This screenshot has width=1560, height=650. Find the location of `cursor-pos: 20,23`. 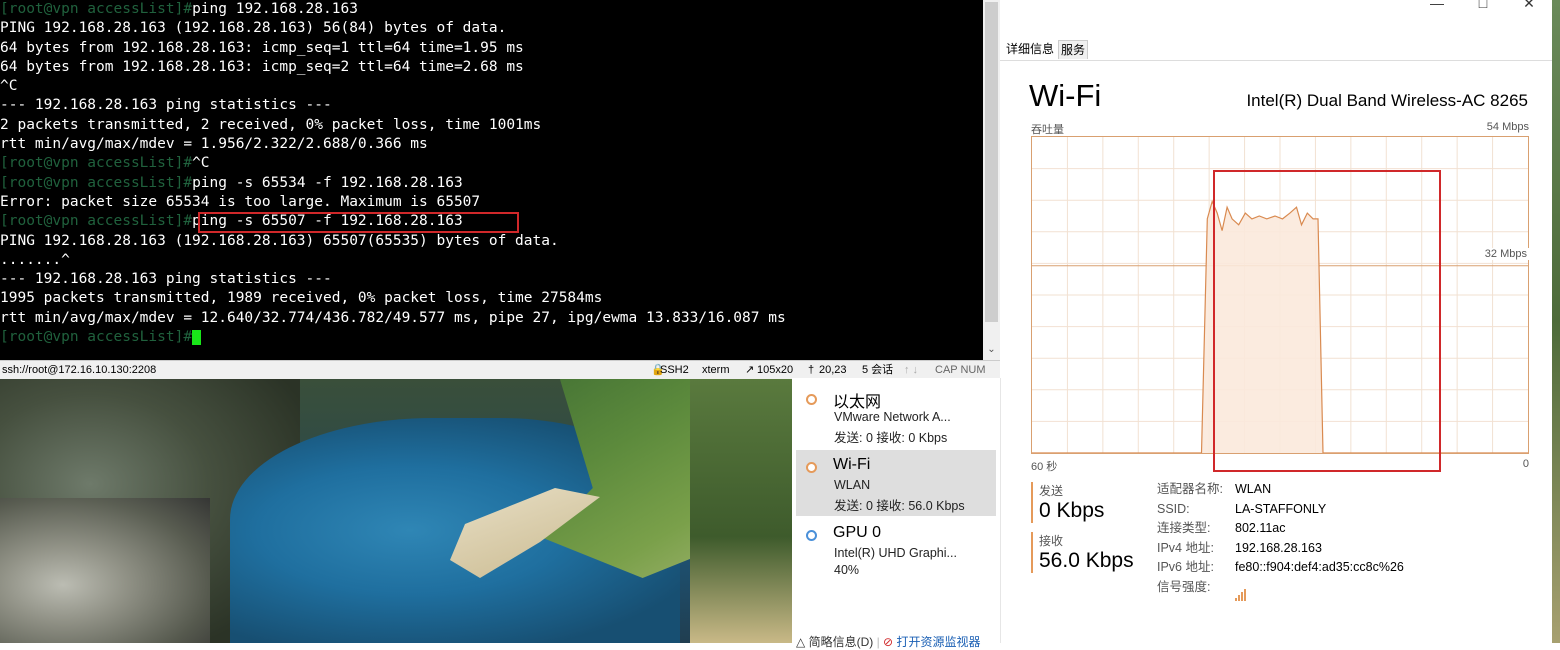

cursor-pos: 20,23 is located at coordinates (833, 370).